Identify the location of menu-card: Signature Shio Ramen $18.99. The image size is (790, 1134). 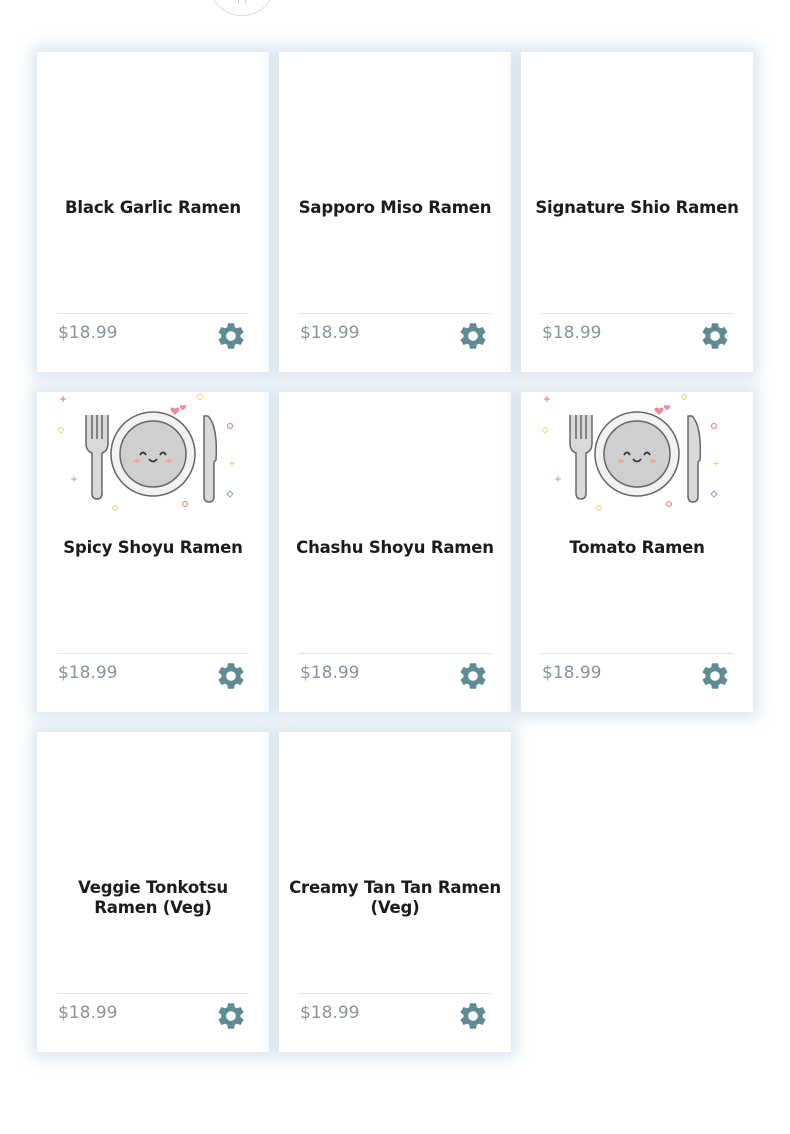
(637, 212).